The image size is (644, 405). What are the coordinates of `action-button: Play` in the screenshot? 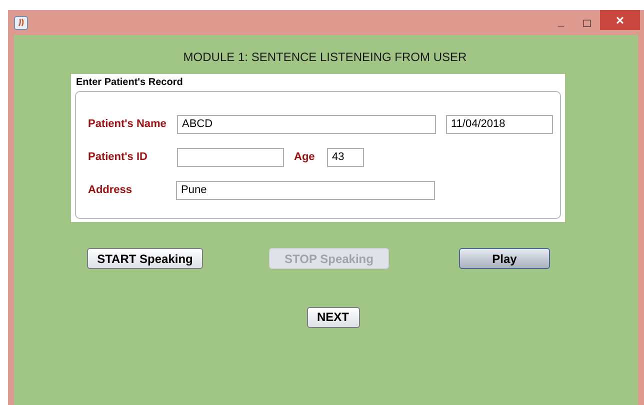 It's located at (504, 258).